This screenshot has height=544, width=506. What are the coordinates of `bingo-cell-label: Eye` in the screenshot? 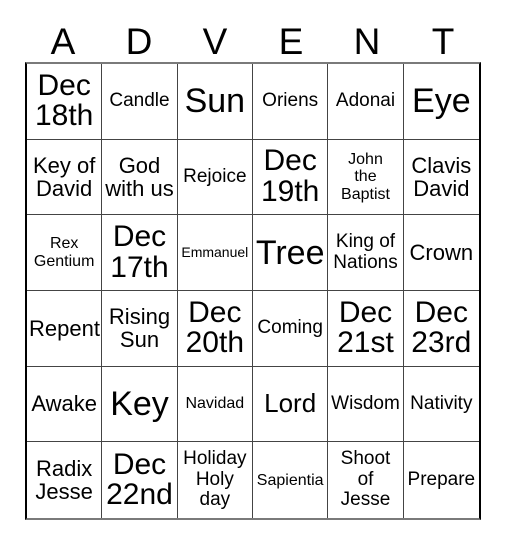 It's located at (441, 101).